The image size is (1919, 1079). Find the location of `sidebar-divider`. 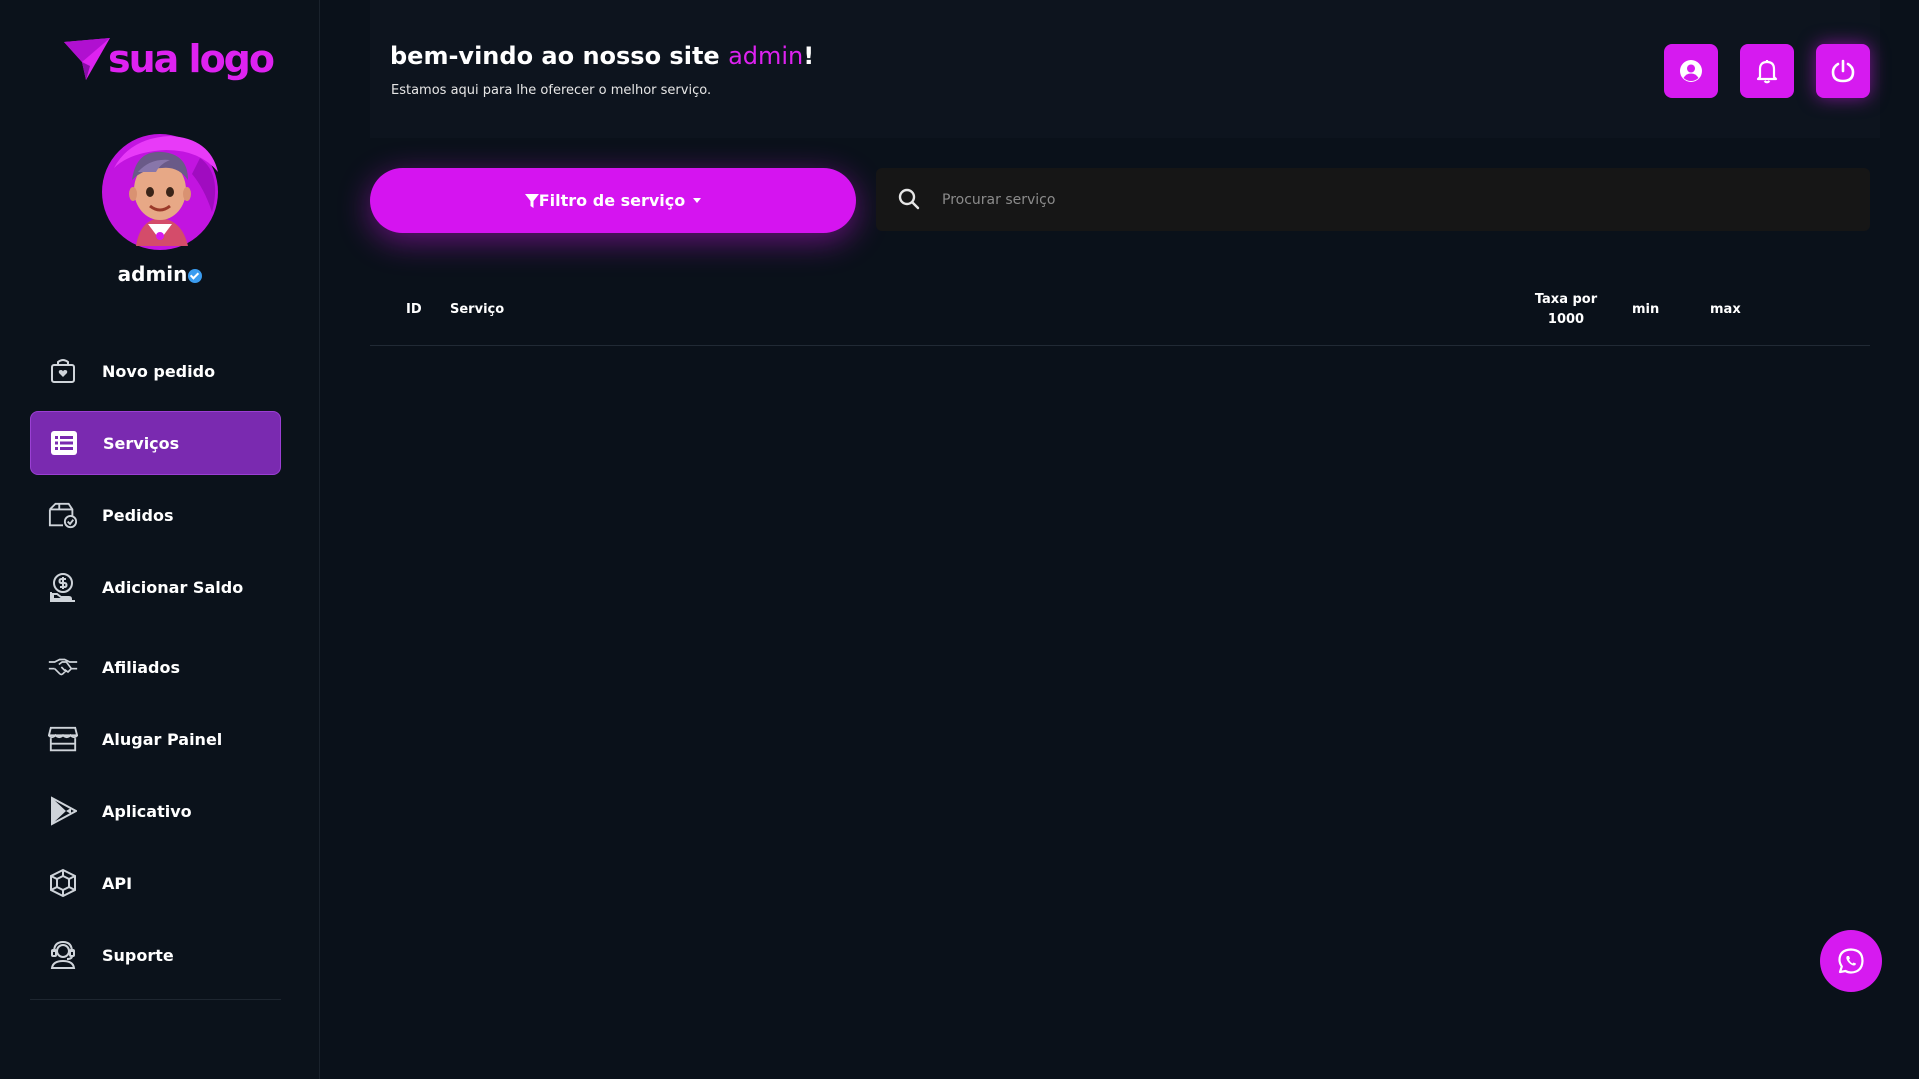

sidebar-divider is located at coordinates (155, 999).